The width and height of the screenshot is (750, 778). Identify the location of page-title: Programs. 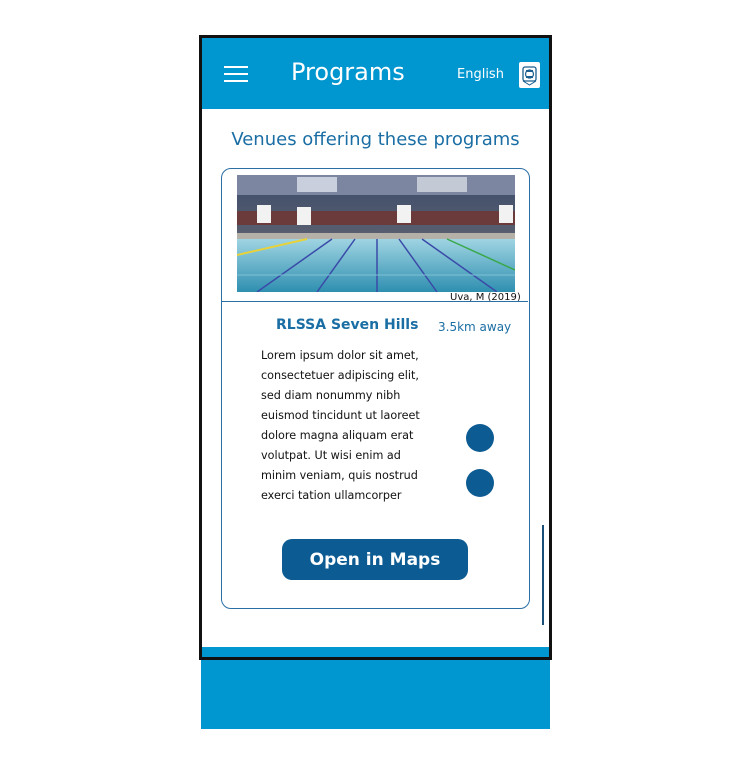
(348, 72).